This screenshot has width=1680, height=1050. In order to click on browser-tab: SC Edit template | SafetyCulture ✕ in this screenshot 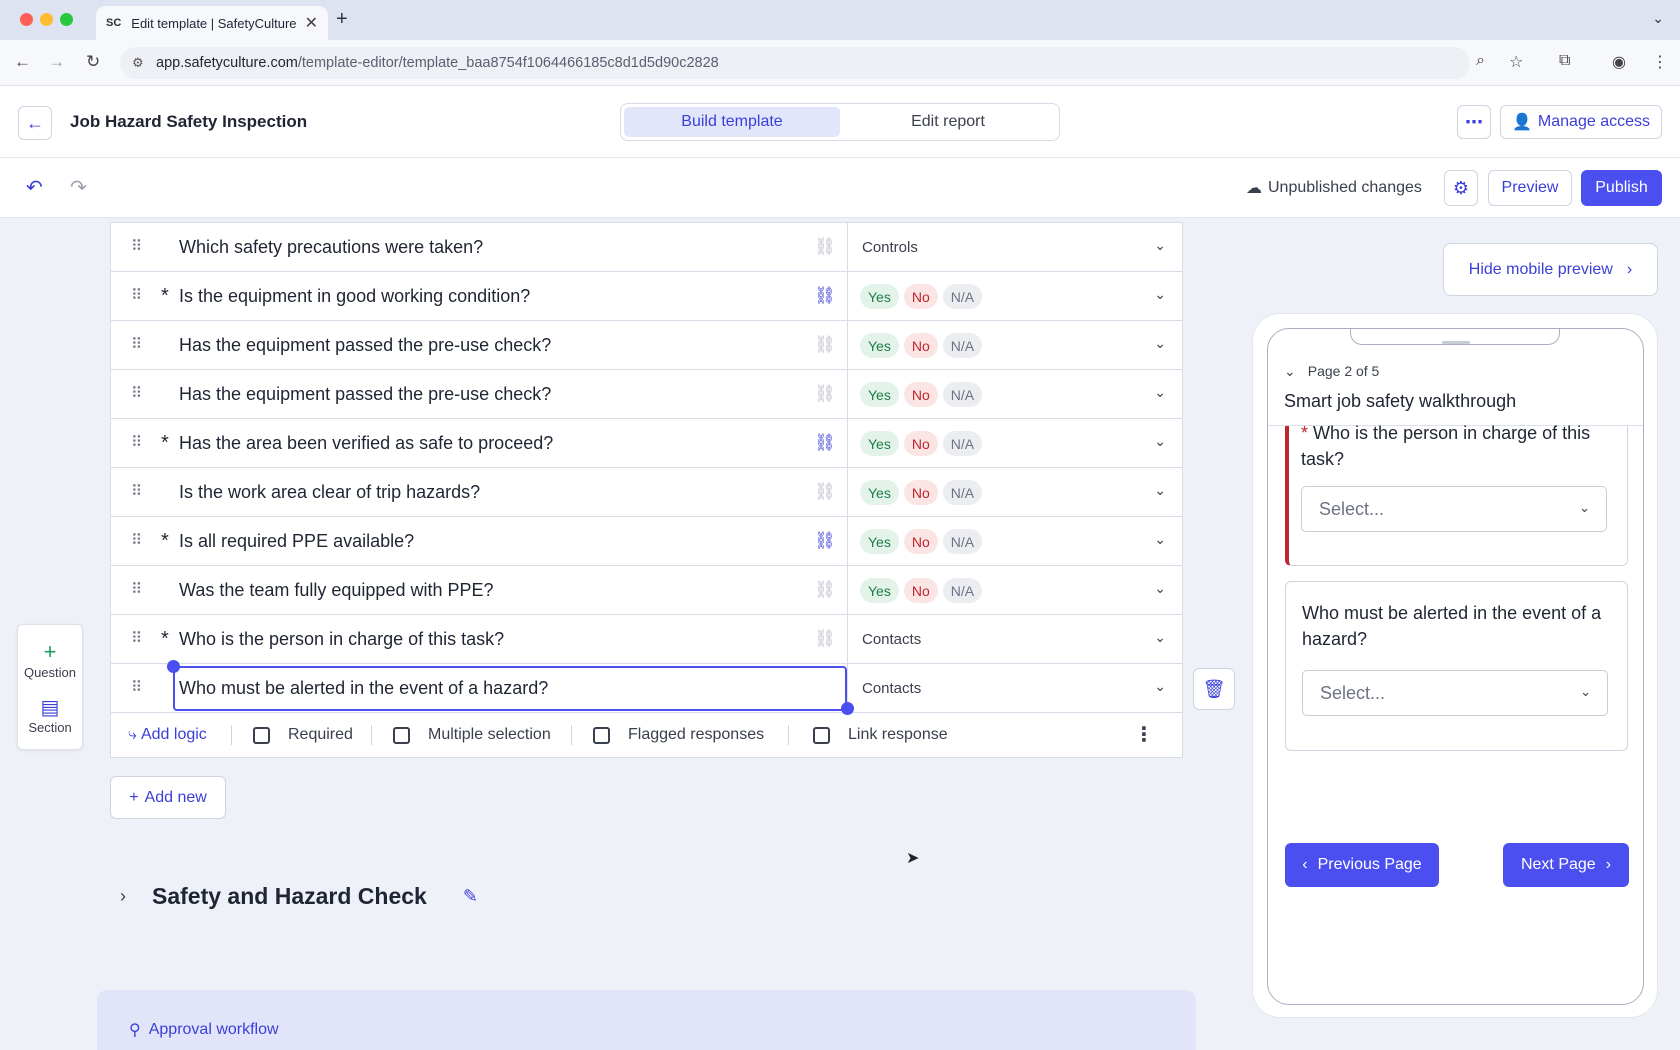, I will do `click(212, 23)`.